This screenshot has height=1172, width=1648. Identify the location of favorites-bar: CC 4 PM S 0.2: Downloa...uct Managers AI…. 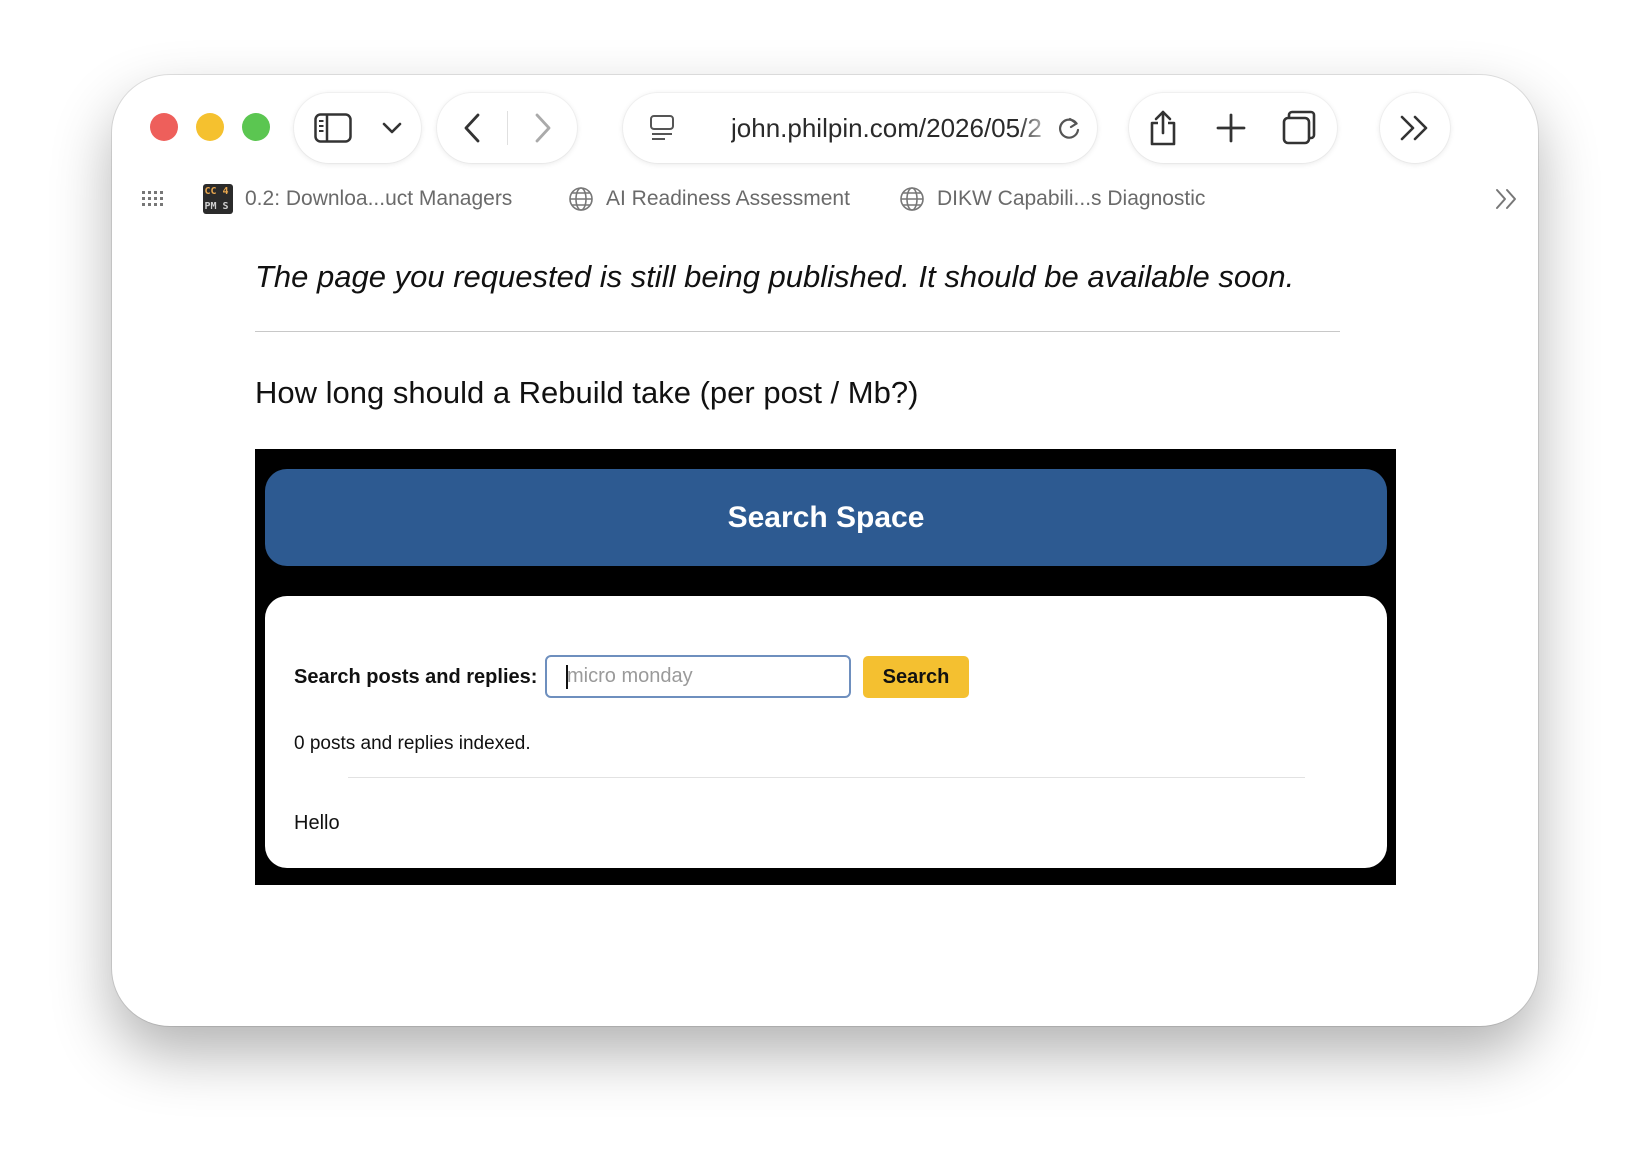
(825, 199).